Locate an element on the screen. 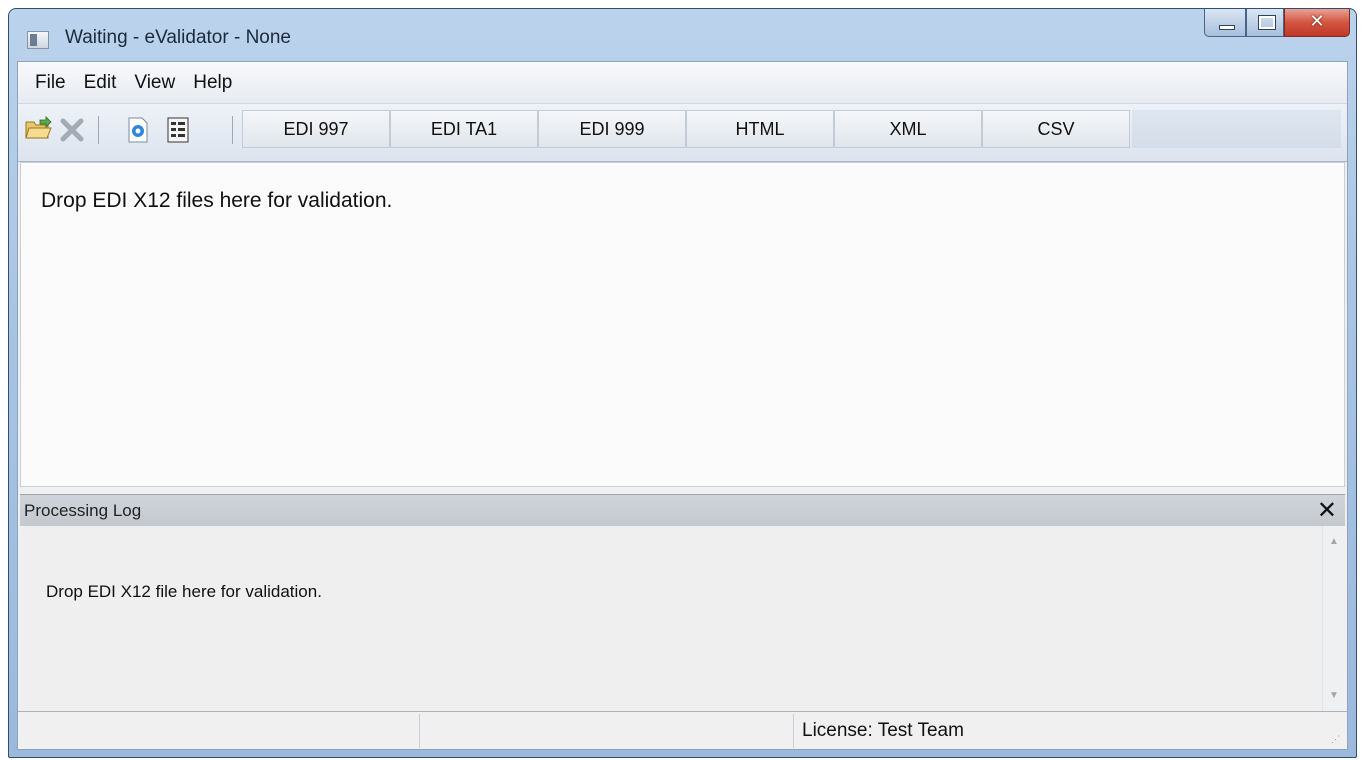 The width and height of the screenshot is (1361, 760). menu-help: Help is located at coordinates (212, 87).